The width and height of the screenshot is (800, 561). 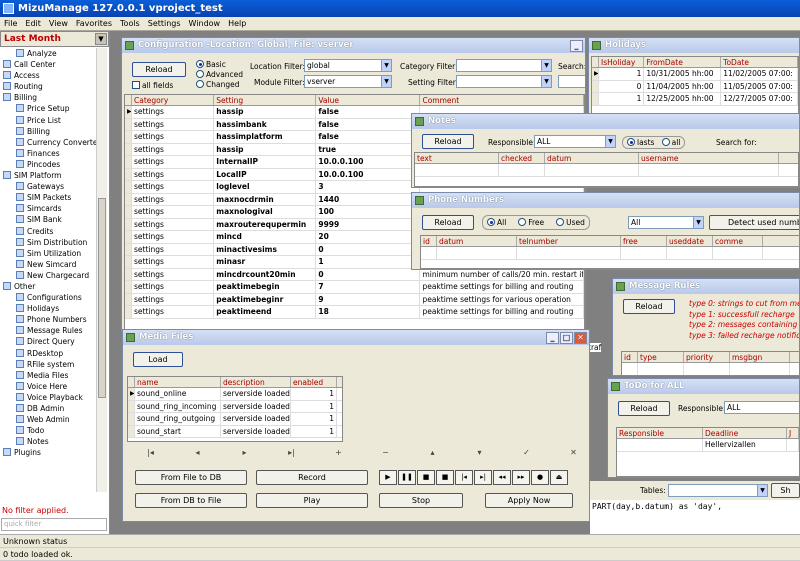 What do you see at coordinates (48, 253) in the screenshot?
I see `sidebar-item-sim-utilization: Sim Utilization` at bounding box center [48, 253].